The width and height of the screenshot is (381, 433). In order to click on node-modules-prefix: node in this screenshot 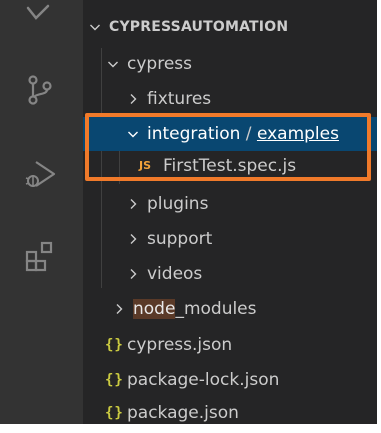, I will do `click(154, 309)`.